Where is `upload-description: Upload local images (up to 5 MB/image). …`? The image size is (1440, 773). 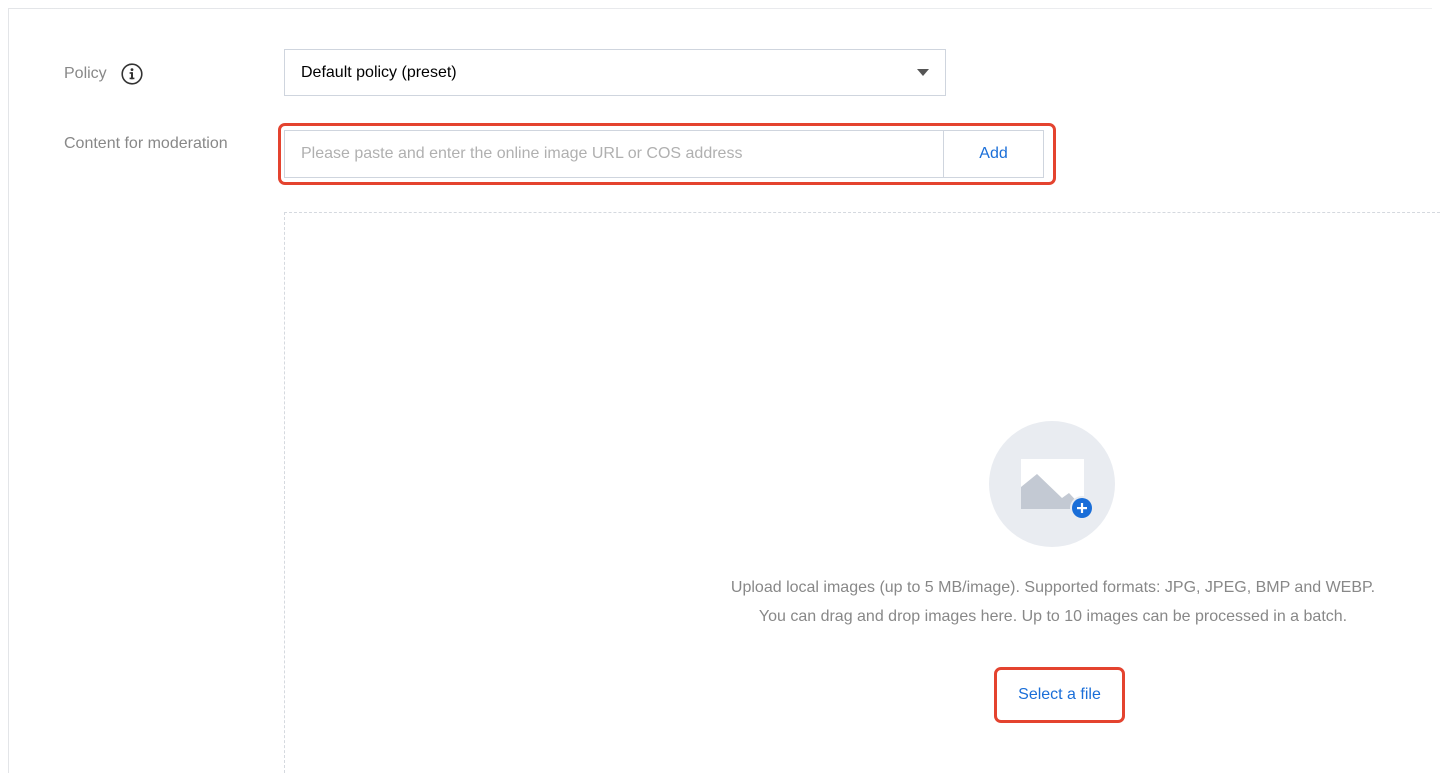 upload-description: Upload local images (up to 5 MB/image). … is located at coordinates (1053, 602).